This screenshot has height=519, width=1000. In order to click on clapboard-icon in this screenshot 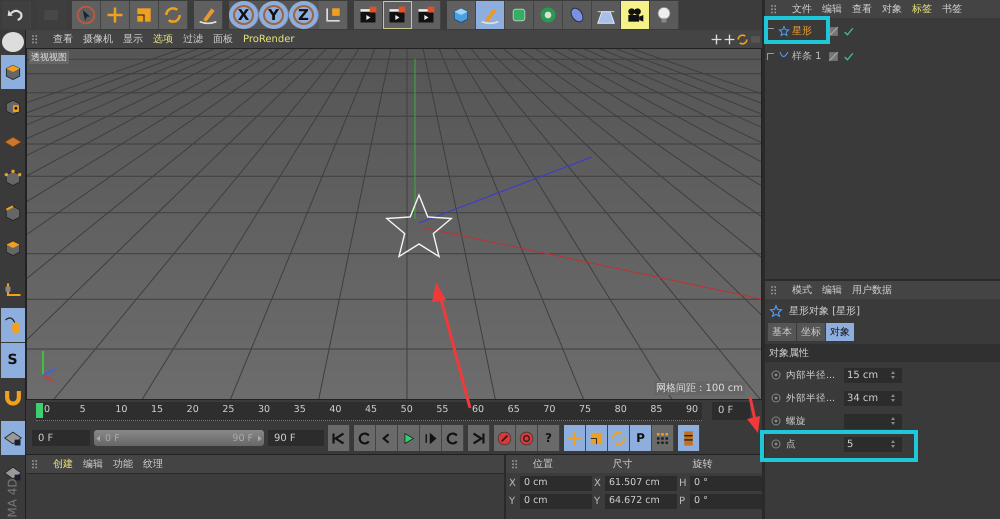, I will do `click(368, 15)`.